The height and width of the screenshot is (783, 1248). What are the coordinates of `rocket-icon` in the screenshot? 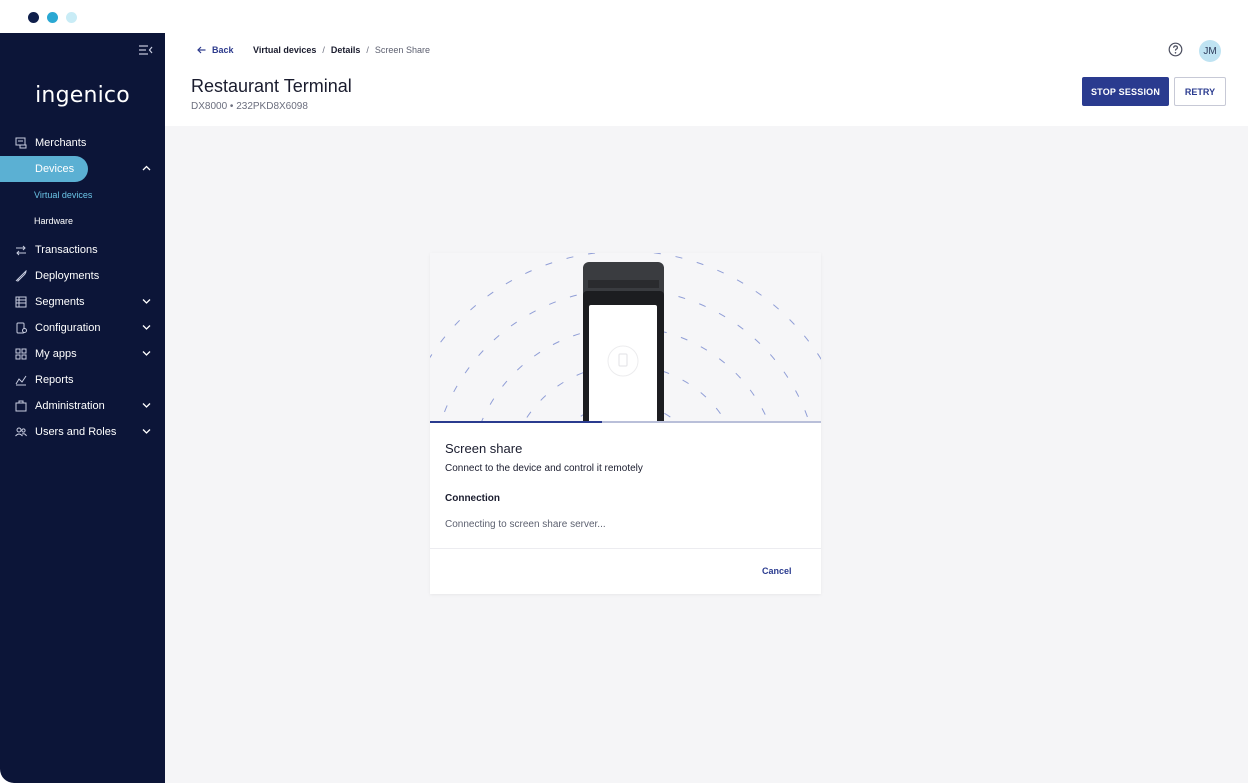 It's located at (21, 276).